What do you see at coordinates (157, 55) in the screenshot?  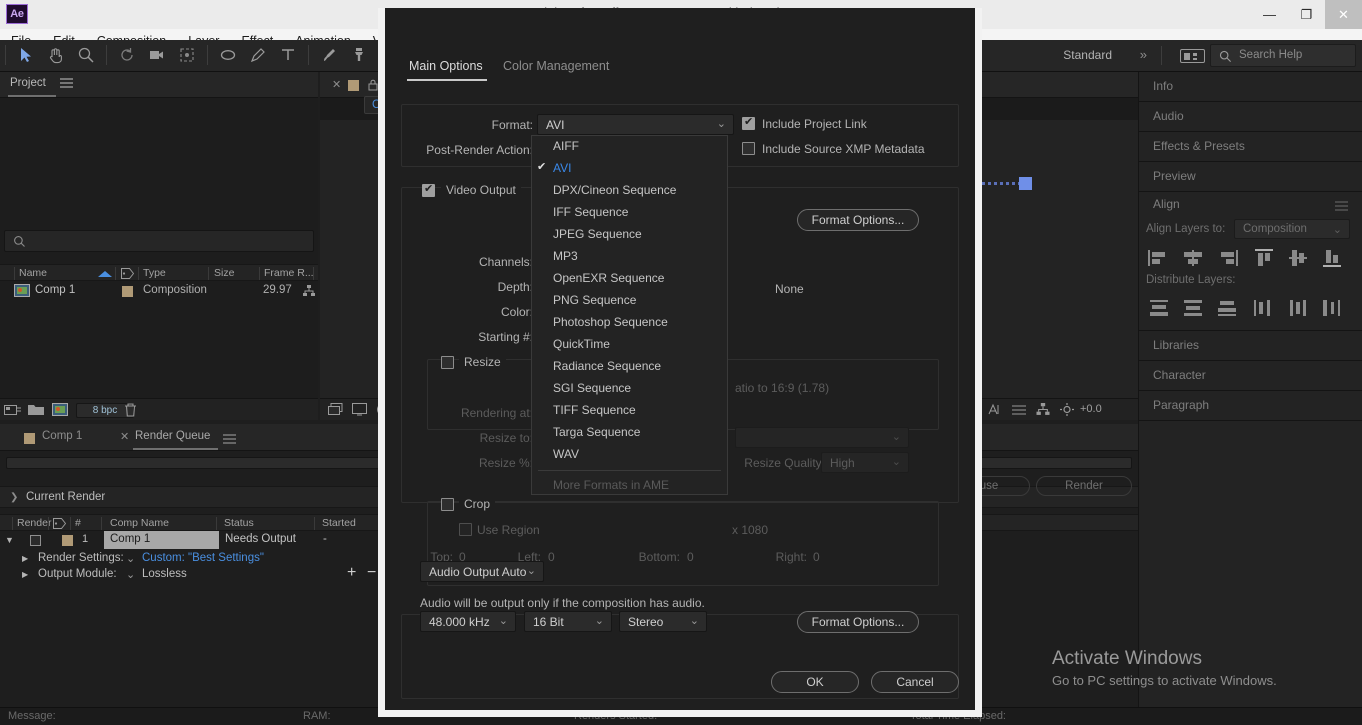 I see `camera-tool-icon` at bounding box center [157, 55].